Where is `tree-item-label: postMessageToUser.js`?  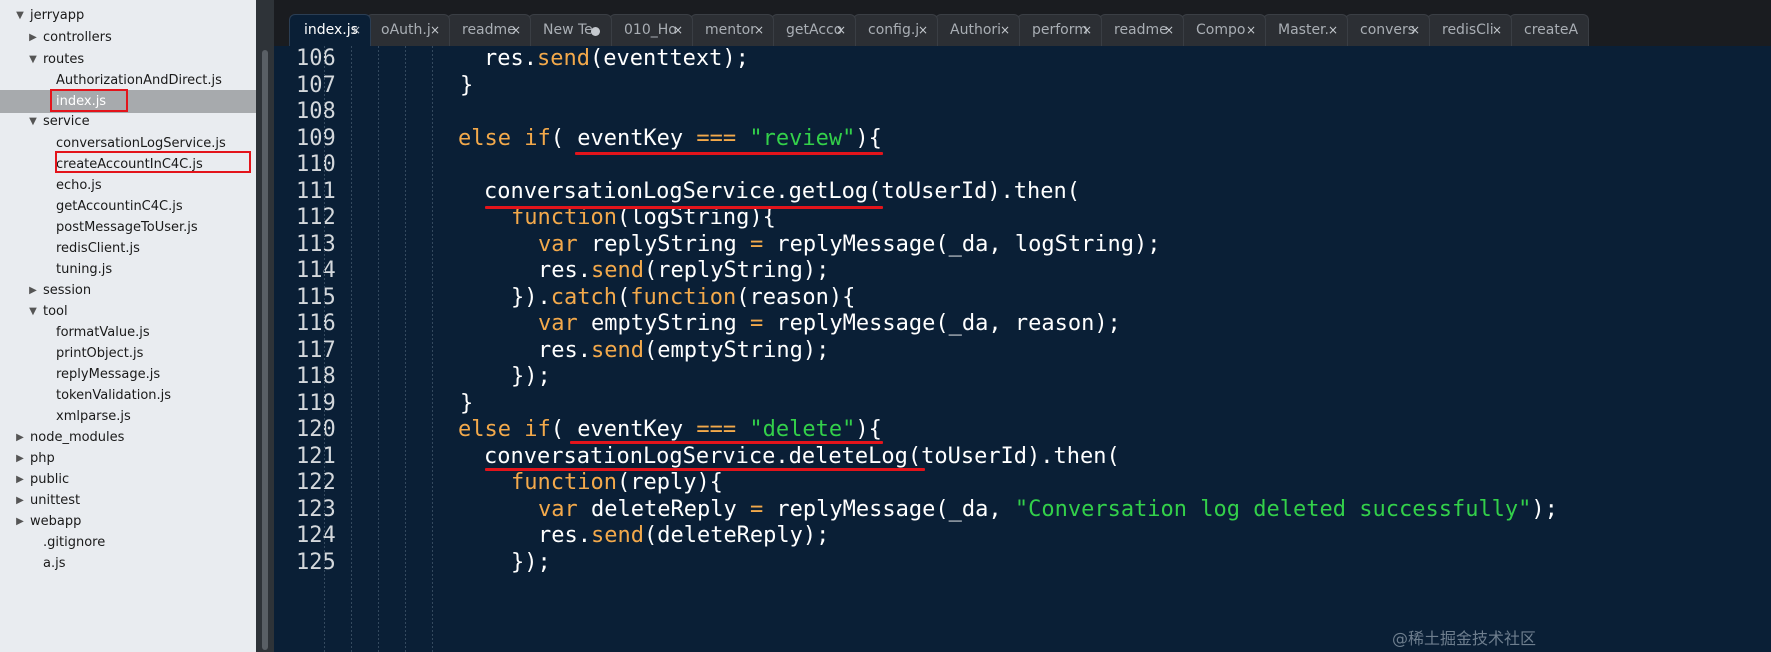
tree-item-label: postMessageToUser.js is located at coordinates (127, 227).